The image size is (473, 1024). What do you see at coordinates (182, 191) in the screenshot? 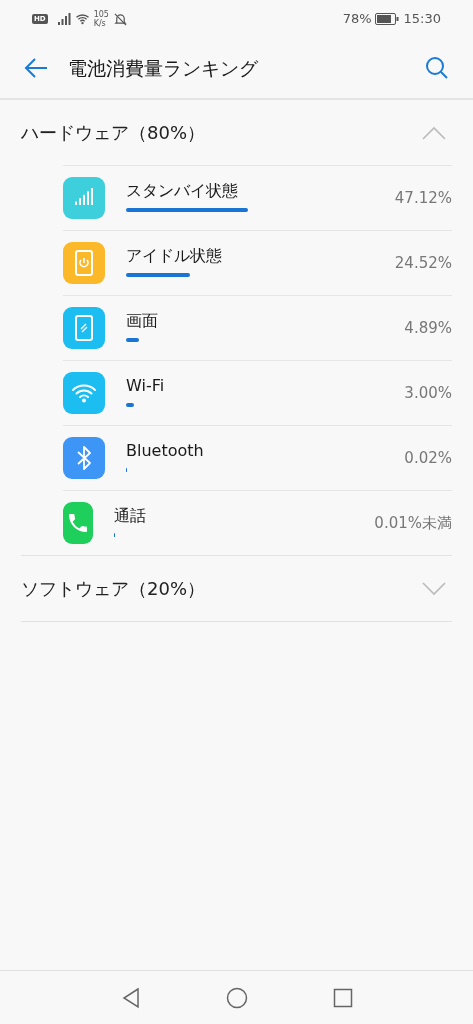
I see `item-name: スタンバイ状態` at bounding box center [182, 191].